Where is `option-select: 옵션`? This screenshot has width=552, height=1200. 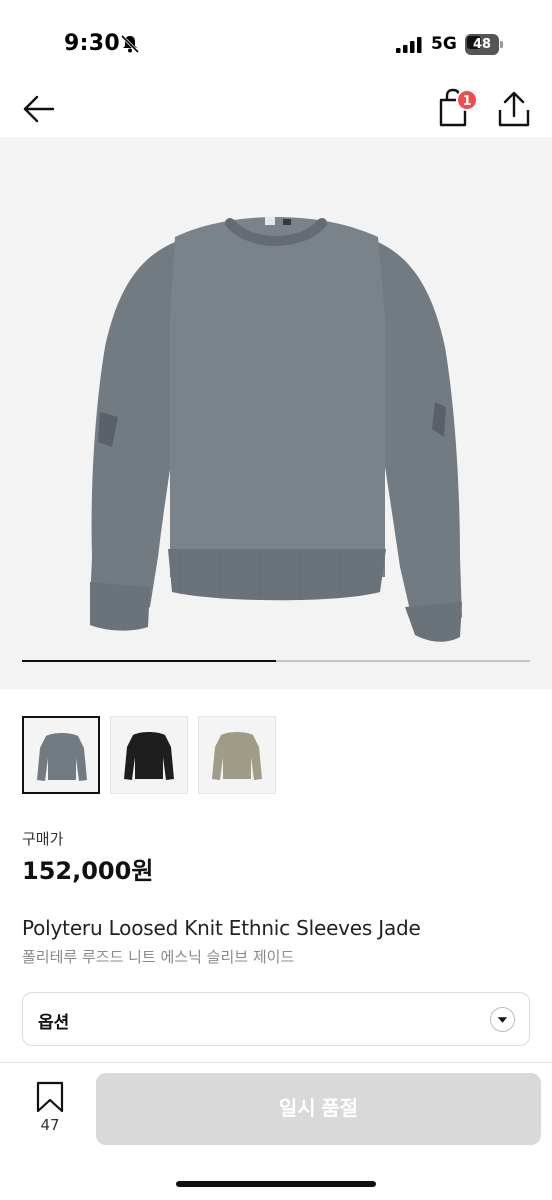
option-select: 옵션 is located at coordinates (276, 1019).